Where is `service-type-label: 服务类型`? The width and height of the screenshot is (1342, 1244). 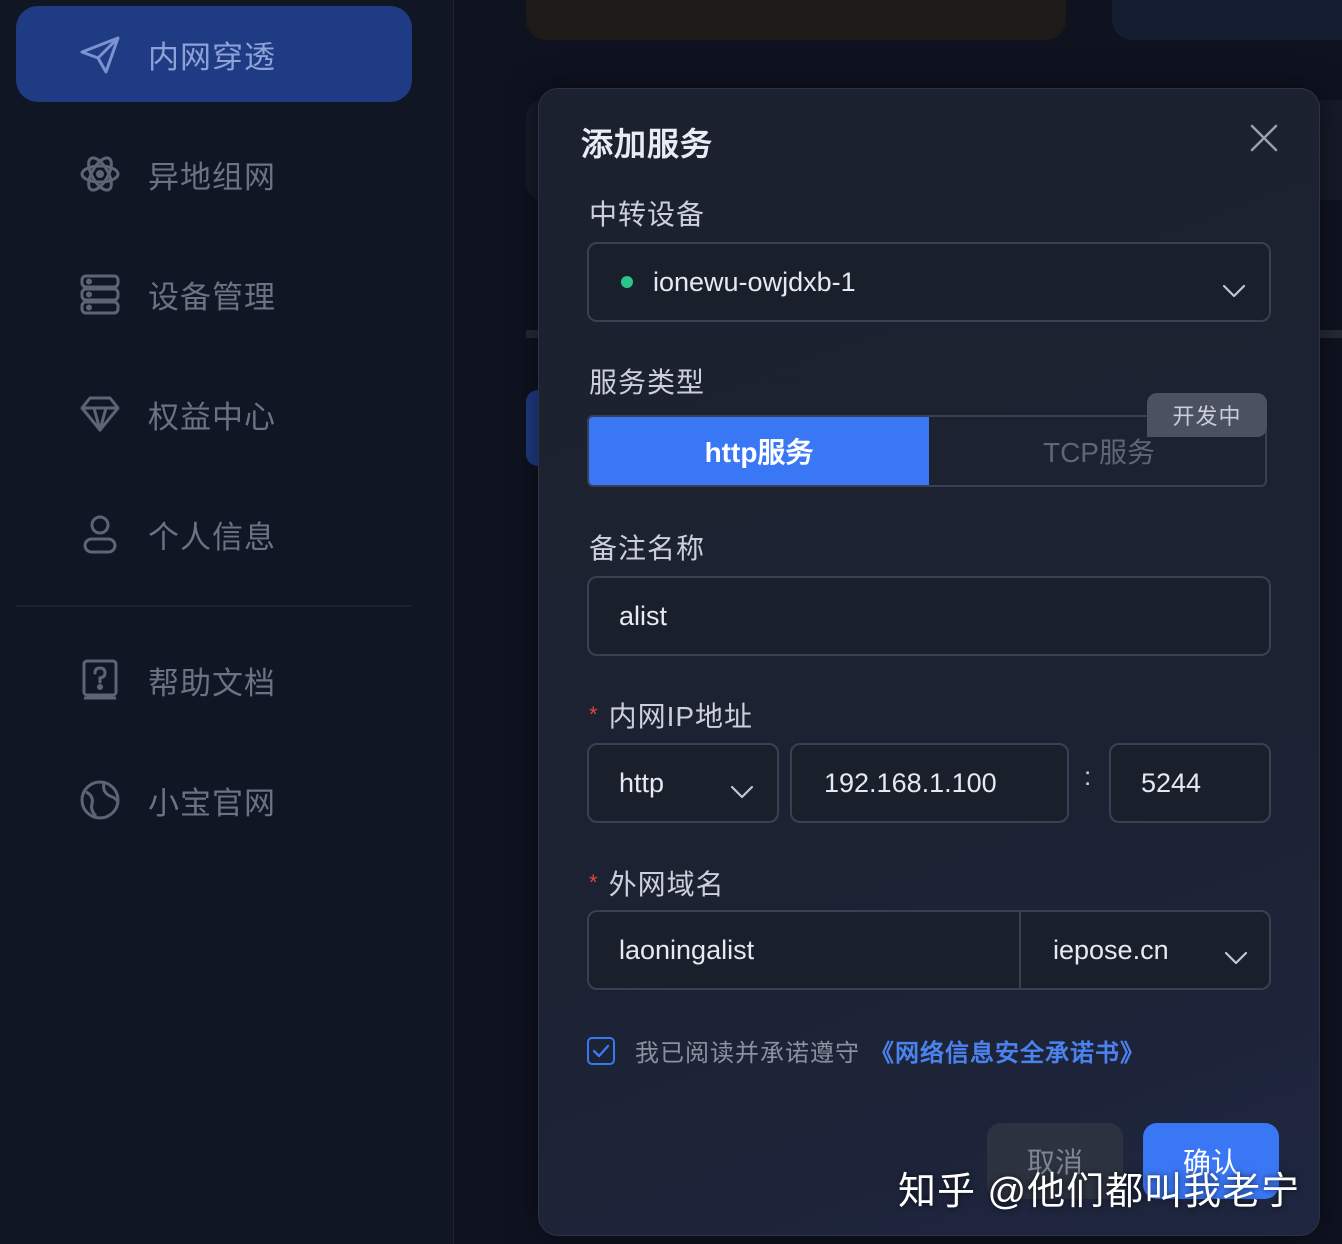 service-type-label: 服务类型 is located at coordinates (647, 382).